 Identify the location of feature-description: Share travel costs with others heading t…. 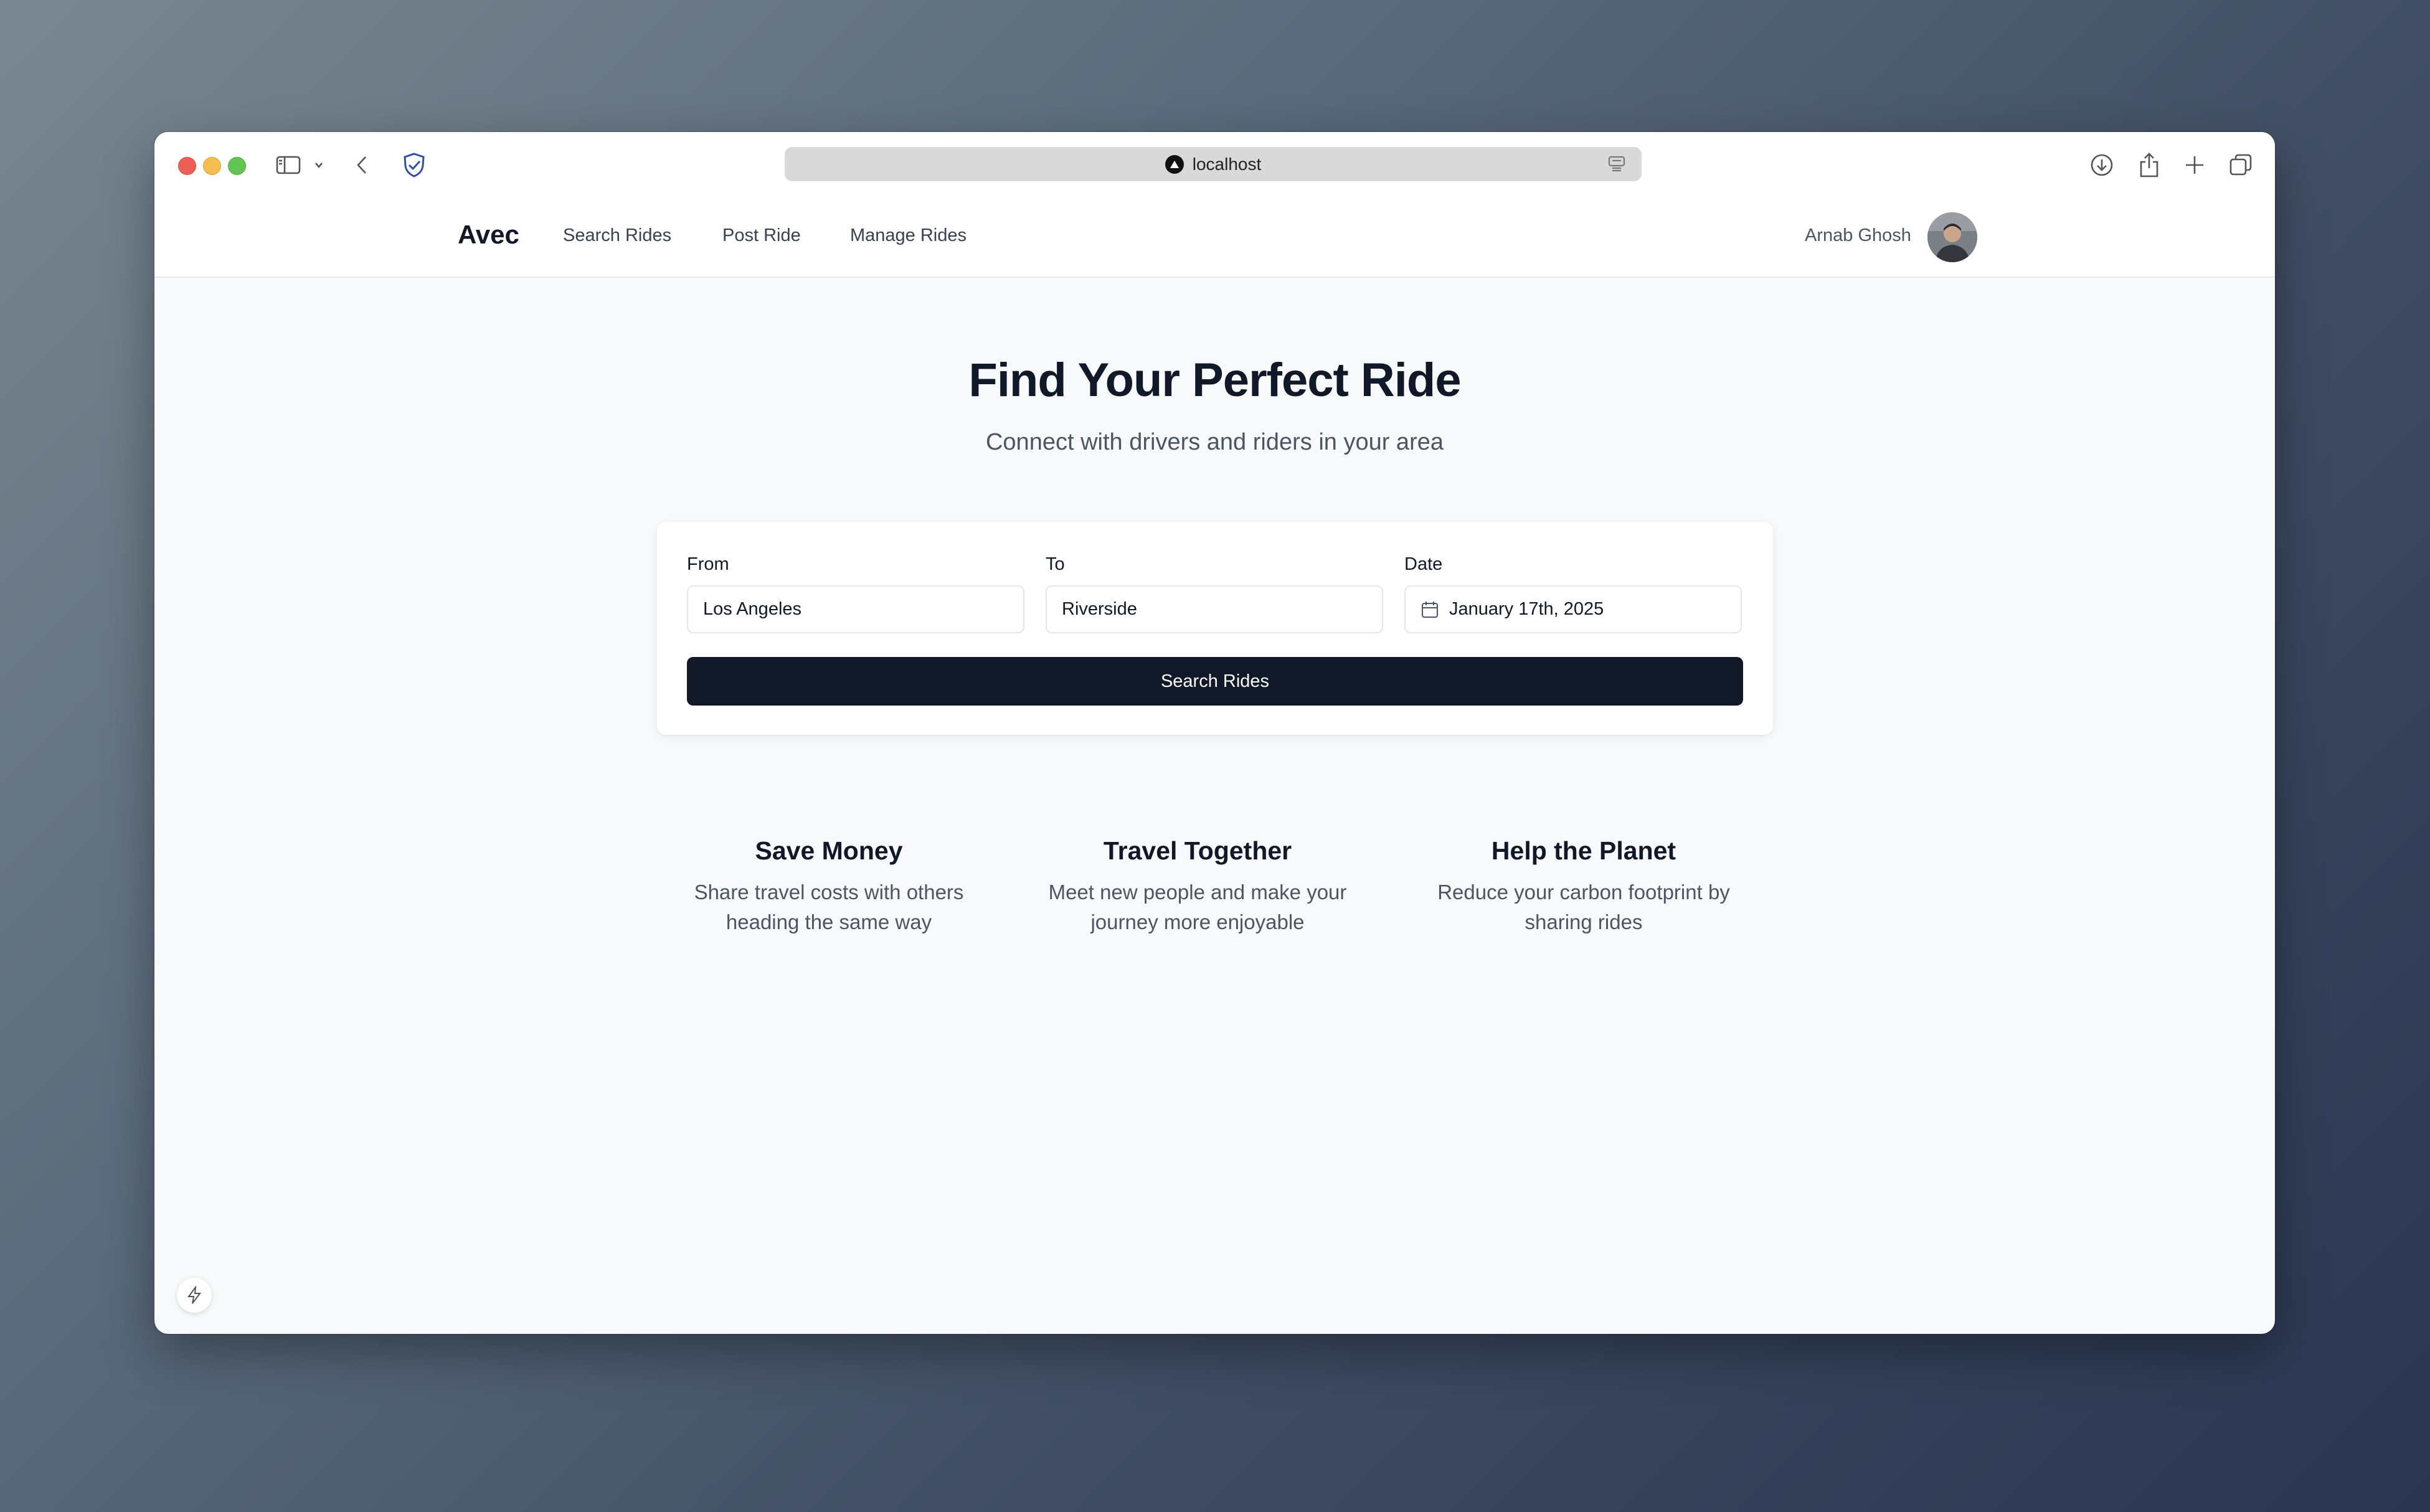
(829, 907).